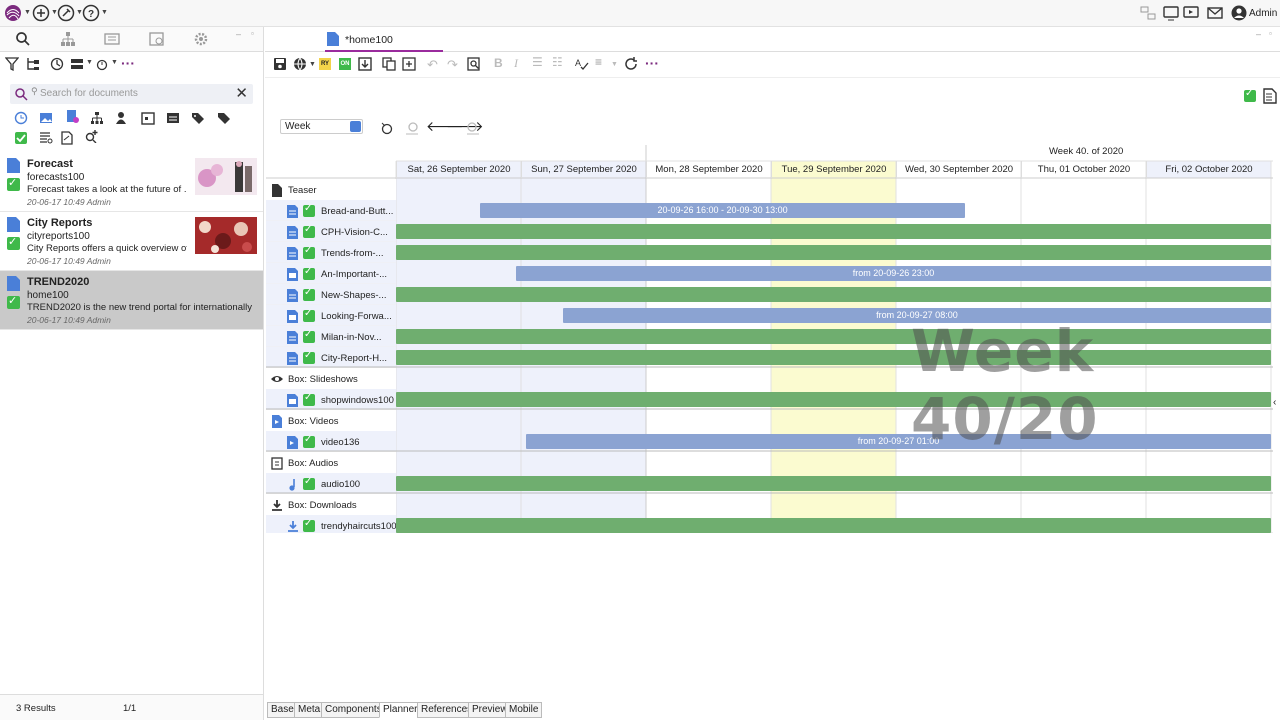  I want to click on redo-icon: ↷, so click(452, 65).